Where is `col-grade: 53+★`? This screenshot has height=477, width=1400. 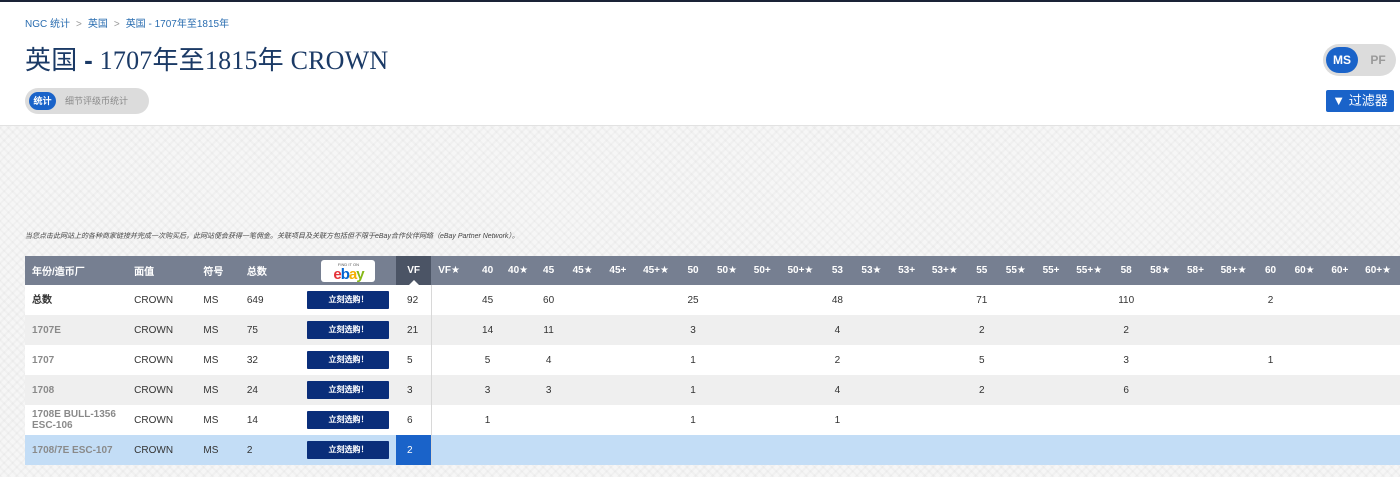 col-grade: 53+★ is located at coordinates (945, 270).